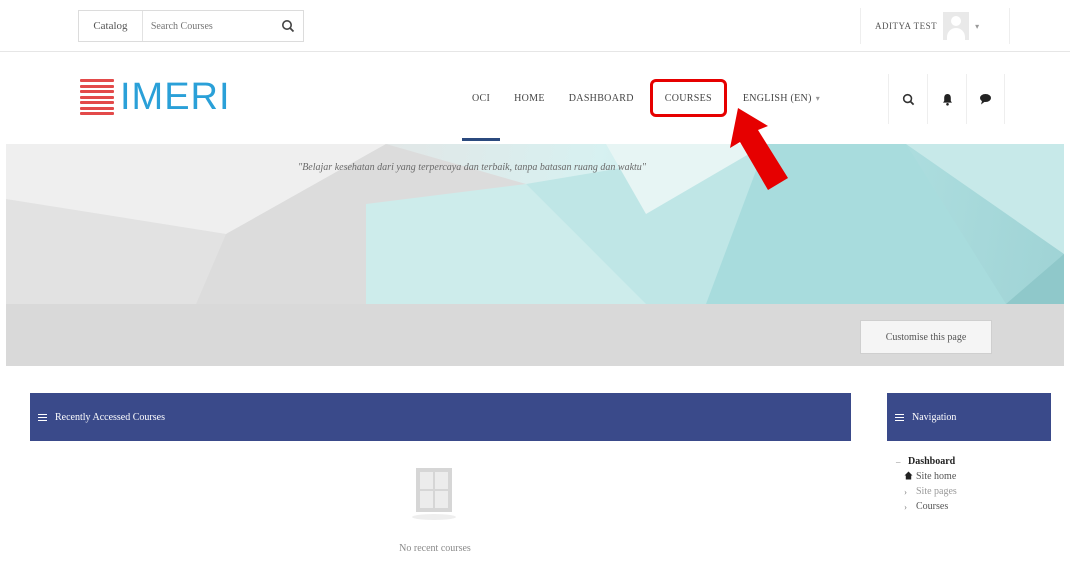  I want to click on home-icon, so click(910, 476).